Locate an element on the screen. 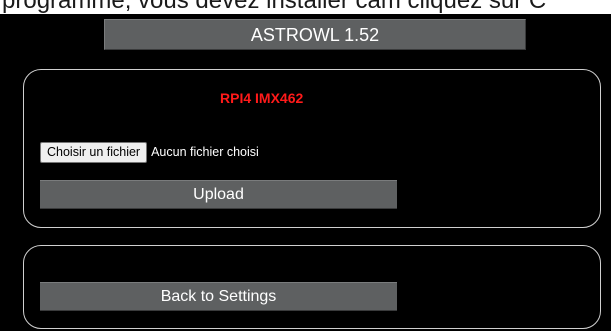  file-status-text: Aucun fichier choisi is located at coordinates (205, 152).